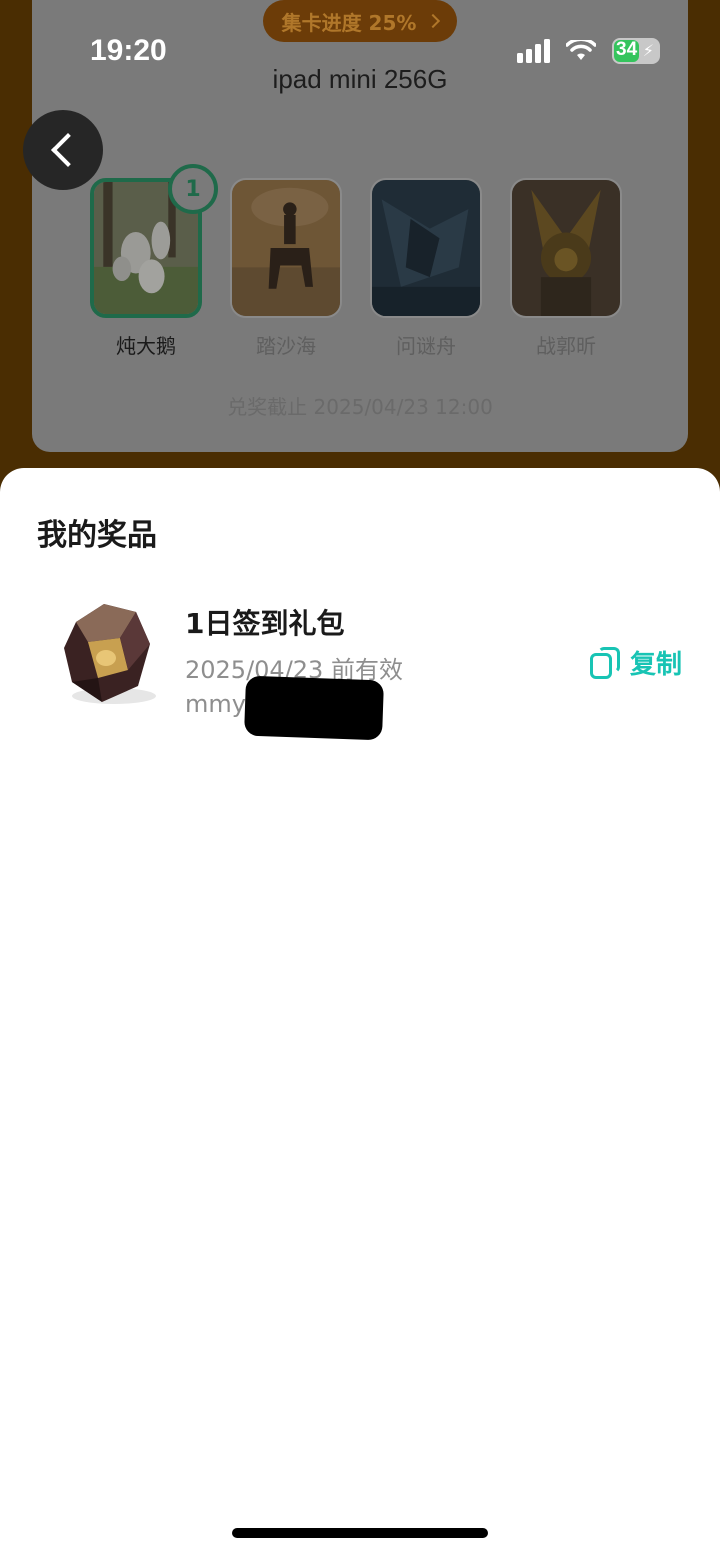 The width and height of the screenshot is (720, 1559). What do you see at coordinates (110, 654) in the screenshot?
I see `ore-icon` at bounding box center [110, 654].